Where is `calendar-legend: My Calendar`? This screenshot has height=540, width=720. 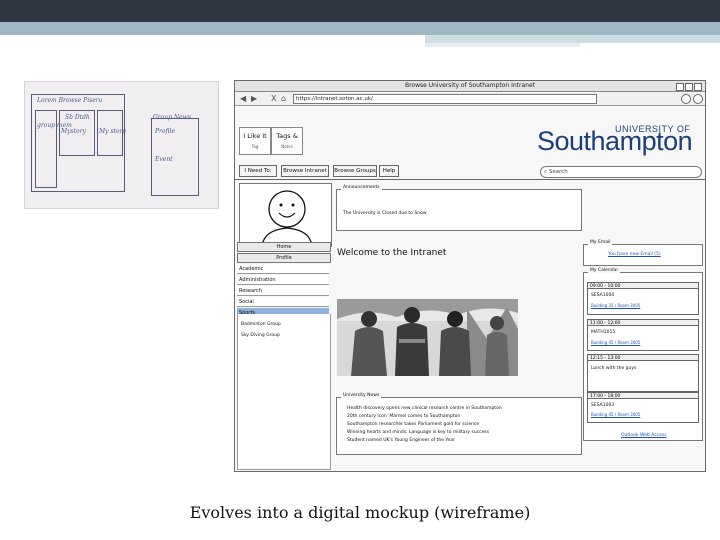 calendar-legend: My Calendar is located at coordinates (604, 270).